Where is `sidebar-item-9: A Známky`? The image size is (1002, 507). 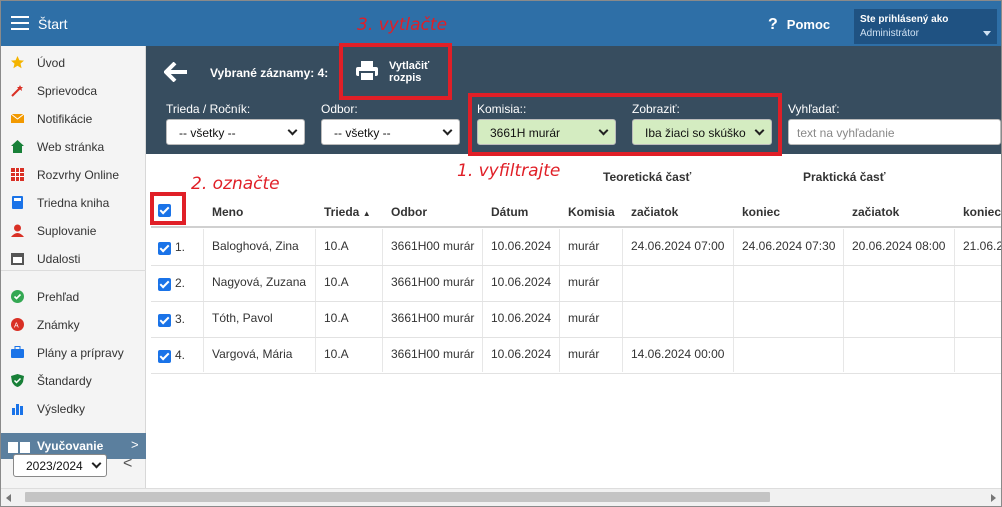 sidebar-item-9: A Známky is located at coordinates (73, 325).